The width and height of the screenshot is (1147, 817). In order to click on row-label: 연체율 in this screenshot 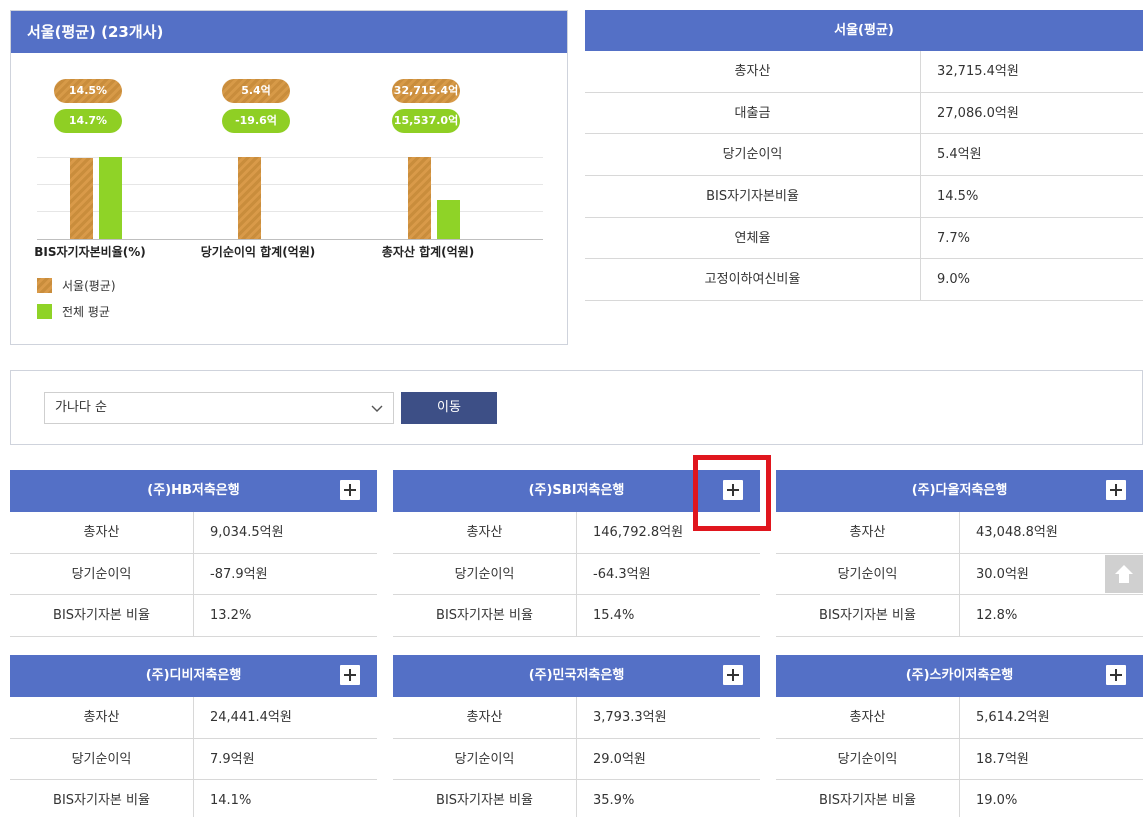, I will do `click(753, 238)`.